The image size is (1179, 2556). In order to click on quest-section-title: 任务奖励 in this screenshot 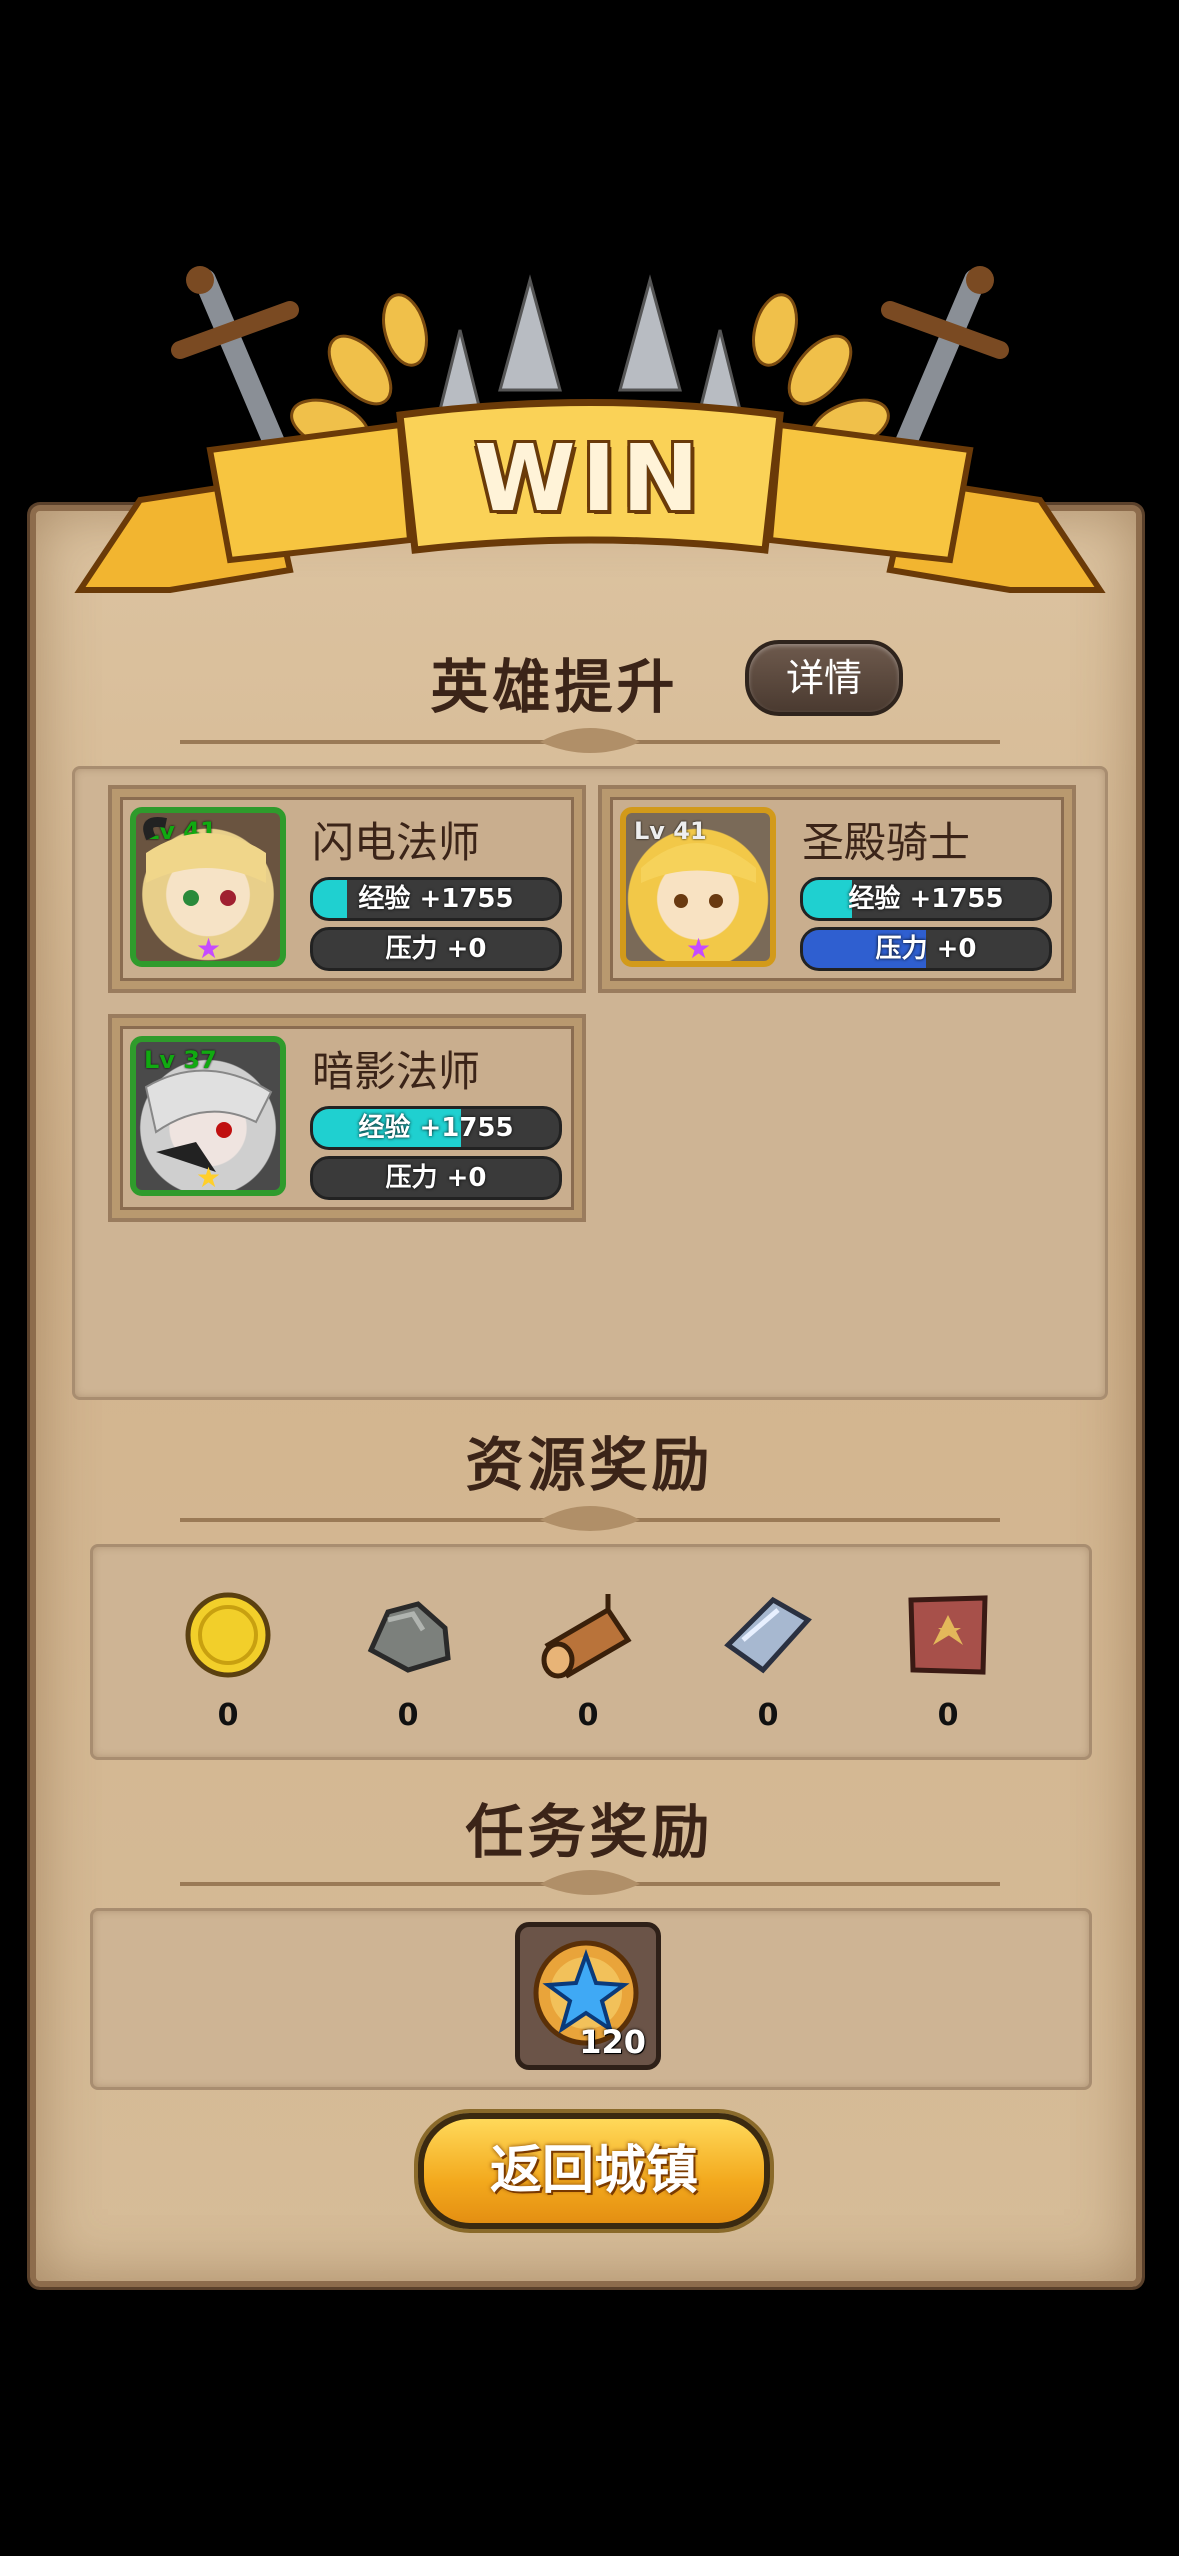, I will do `click(589, 1832)`.